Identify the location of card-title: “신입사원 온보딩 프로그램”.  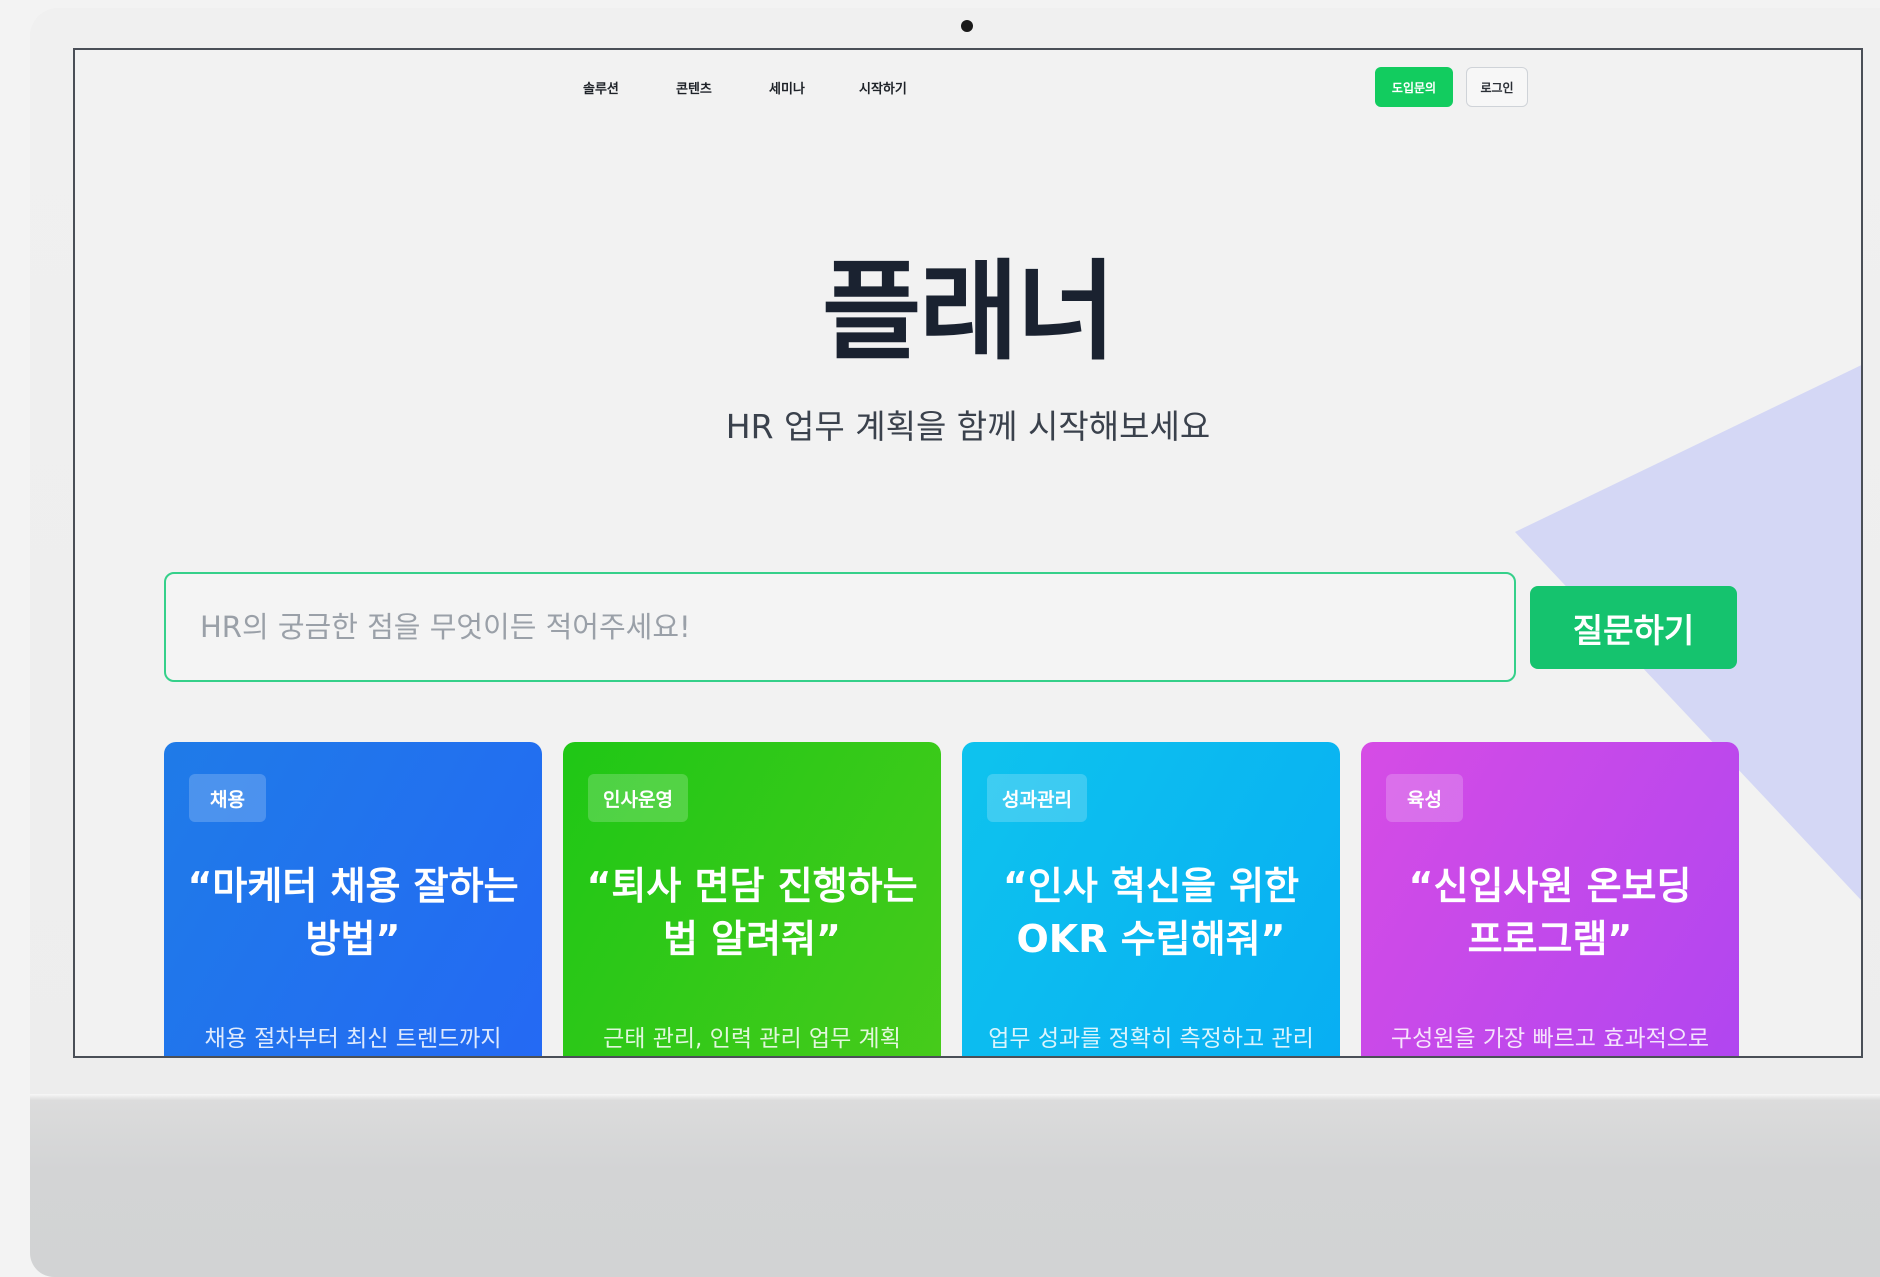
(1550, 913).